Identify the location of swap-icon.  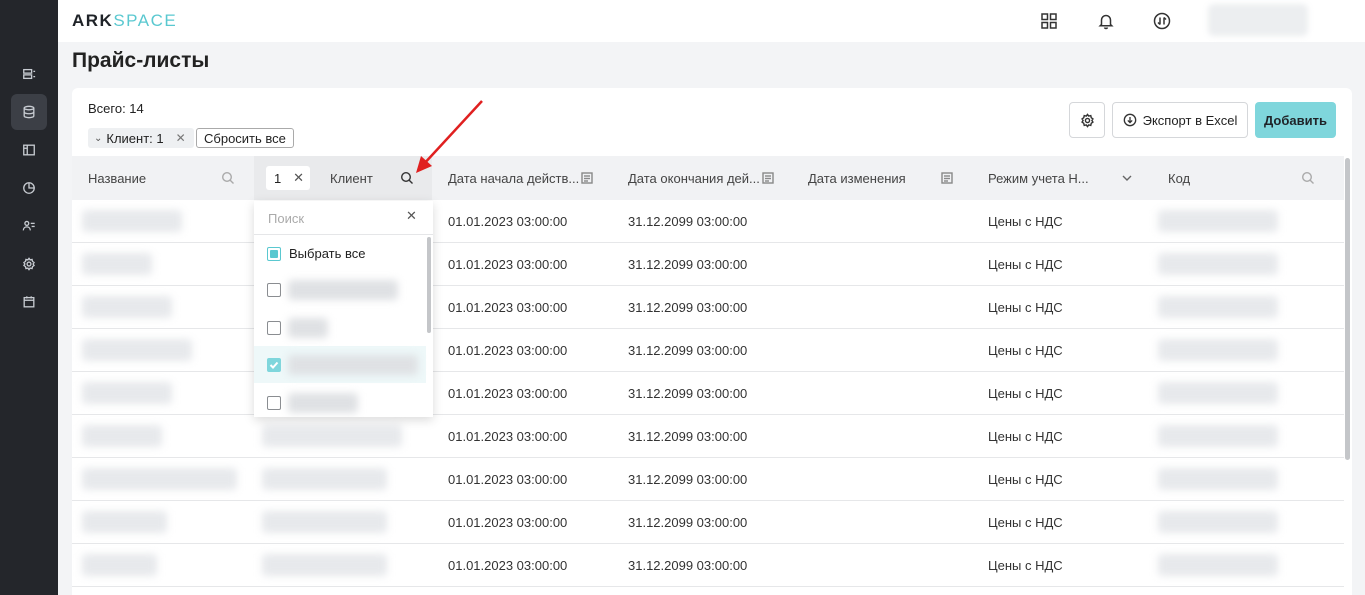
(1162, 21).